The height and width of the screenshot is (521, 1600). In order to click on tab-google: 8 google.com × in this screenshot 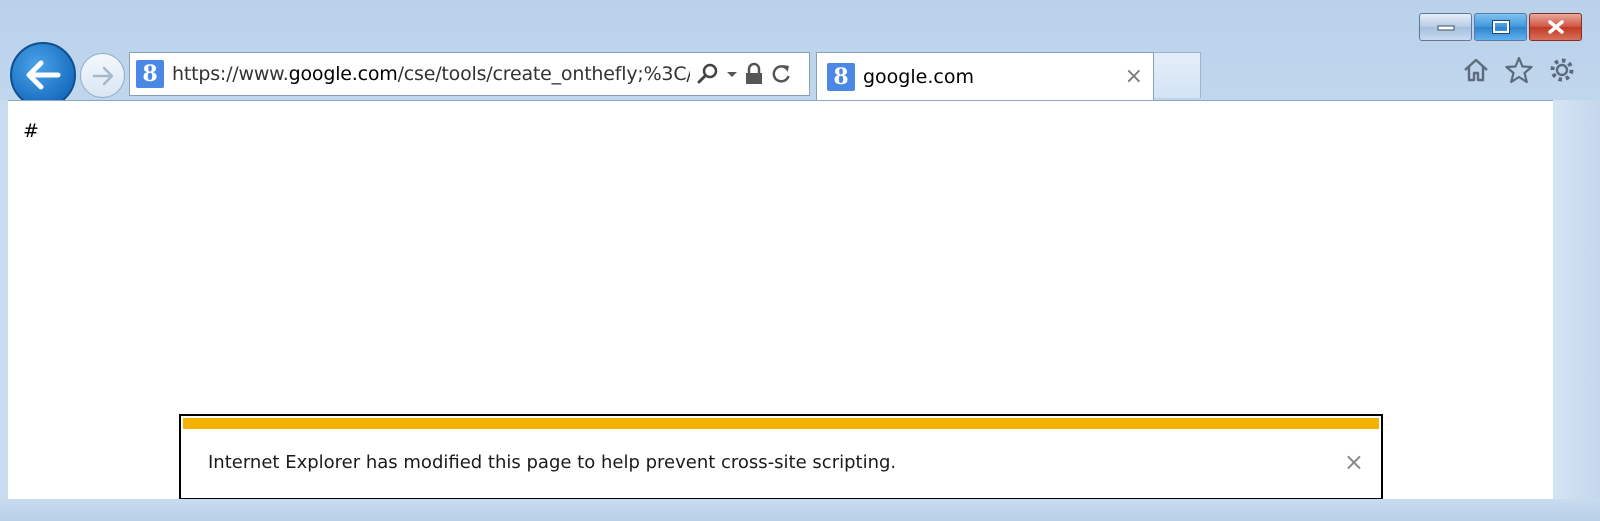, I will do `click(985, 76)`.